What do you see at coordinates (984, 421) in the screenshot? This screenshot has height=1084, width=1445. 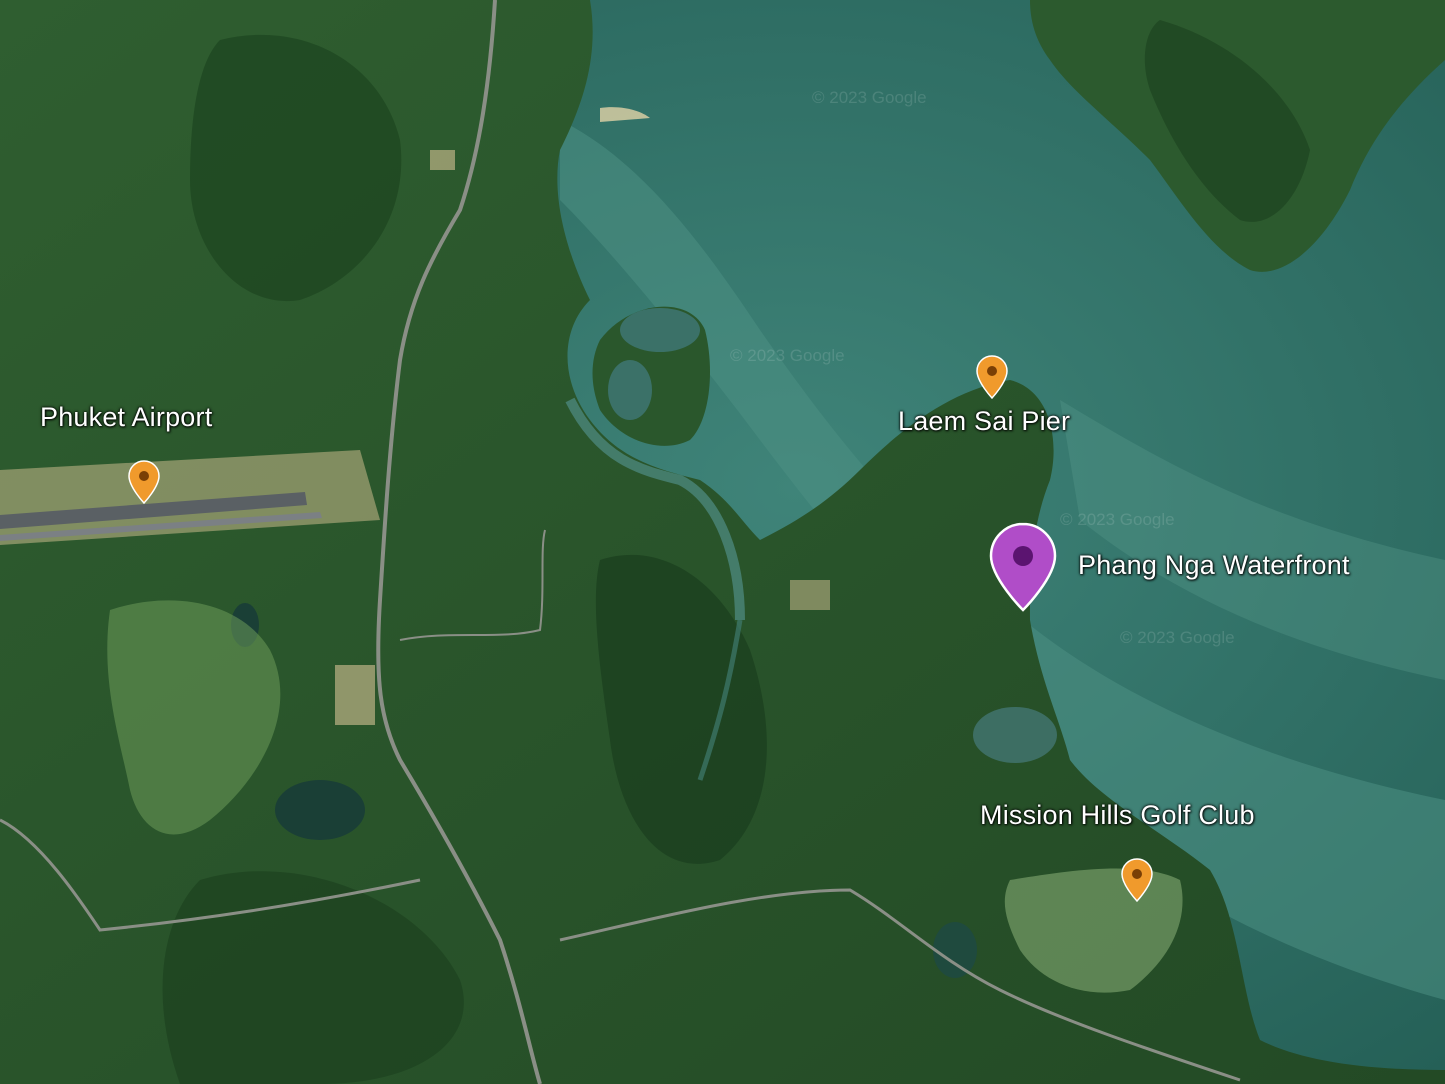 I see `place-label-laem-sai-pier: Laem Sai Pier` at bounding box center [984, 421].